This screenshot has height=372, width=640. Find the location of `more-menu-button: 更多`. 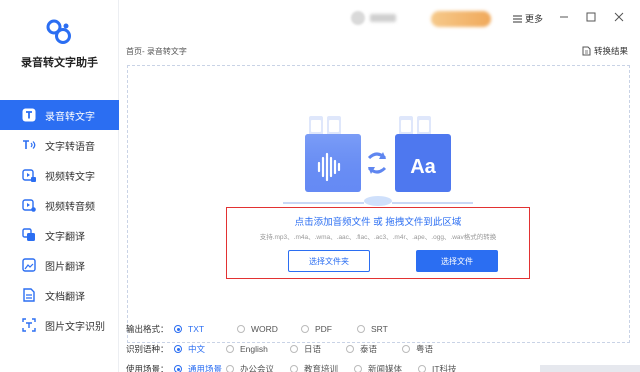

more-menu-button: 更多 is located at coordinates (528, 18).